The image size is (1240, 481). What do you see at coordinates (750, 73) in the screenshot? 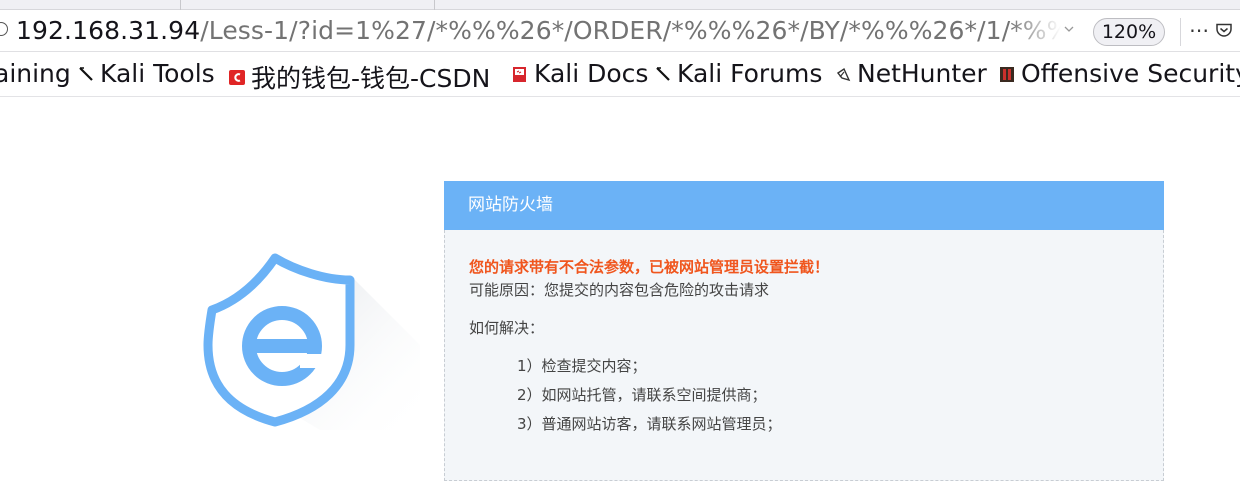
I see `bookmark-label: Kali Forums` at bounding box center [750, 73].